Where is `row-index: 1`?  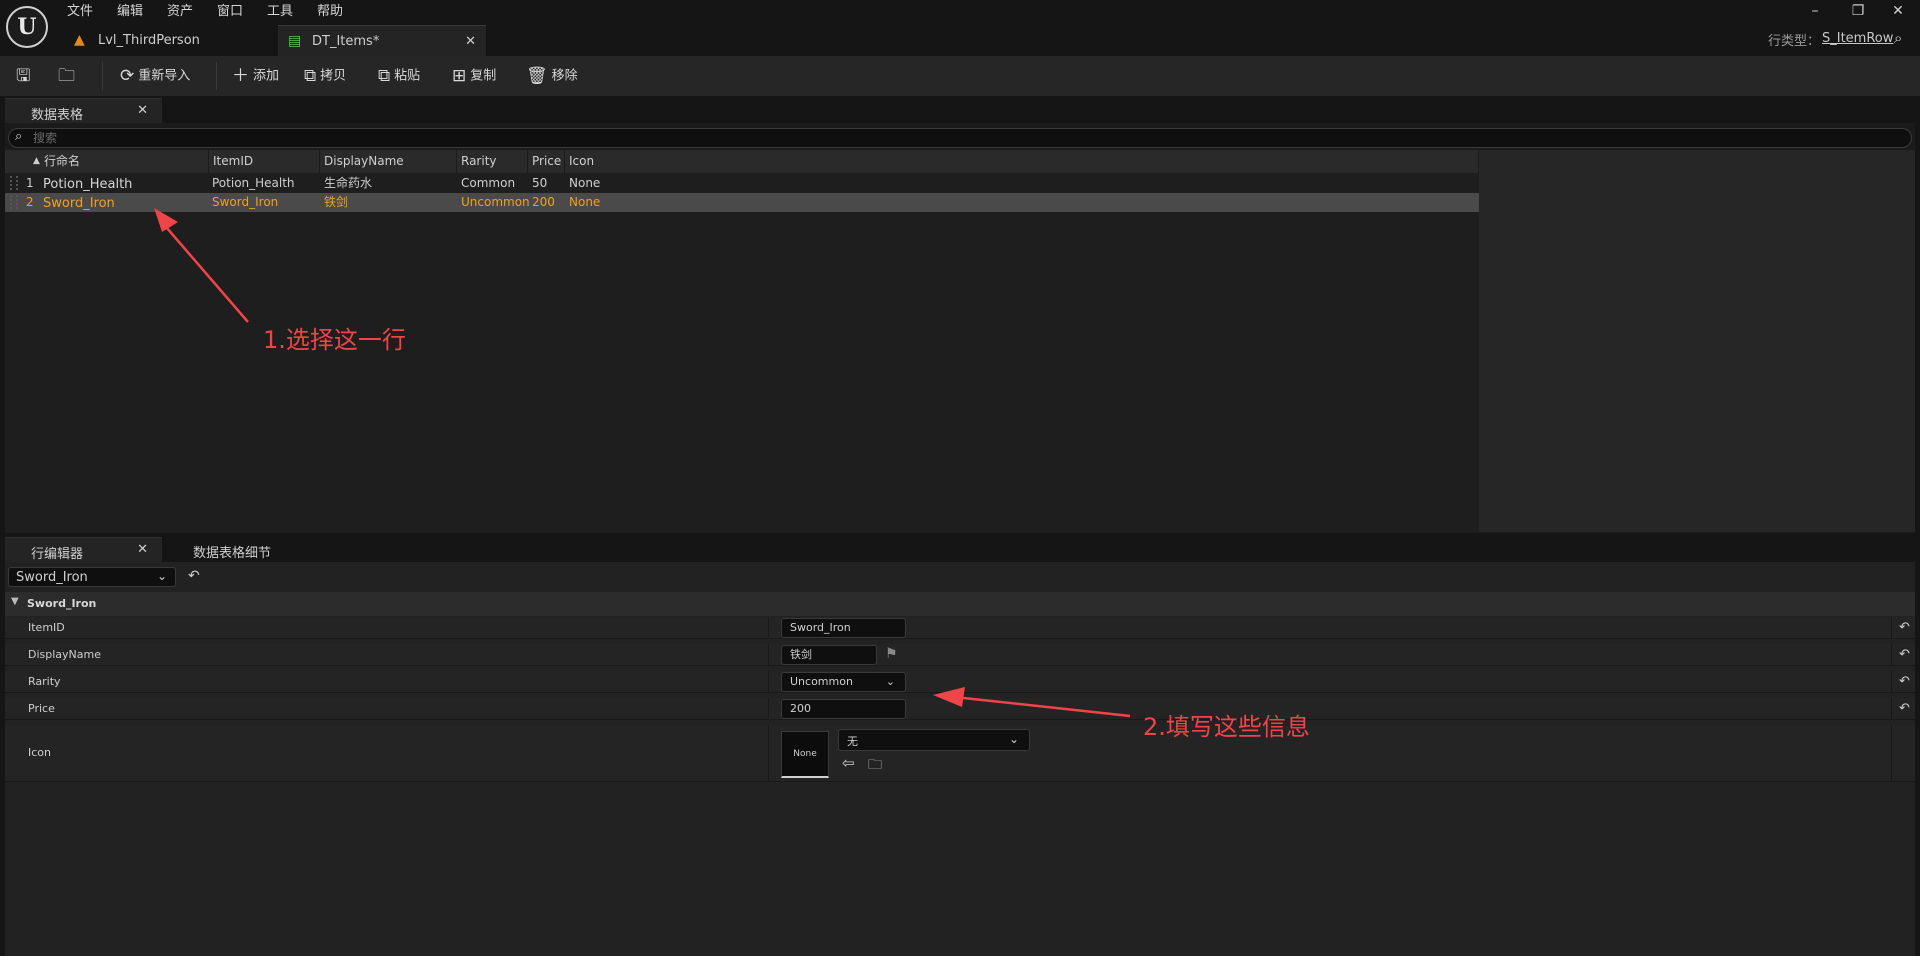
row-index: 1 is located at coordinates (30, 183).